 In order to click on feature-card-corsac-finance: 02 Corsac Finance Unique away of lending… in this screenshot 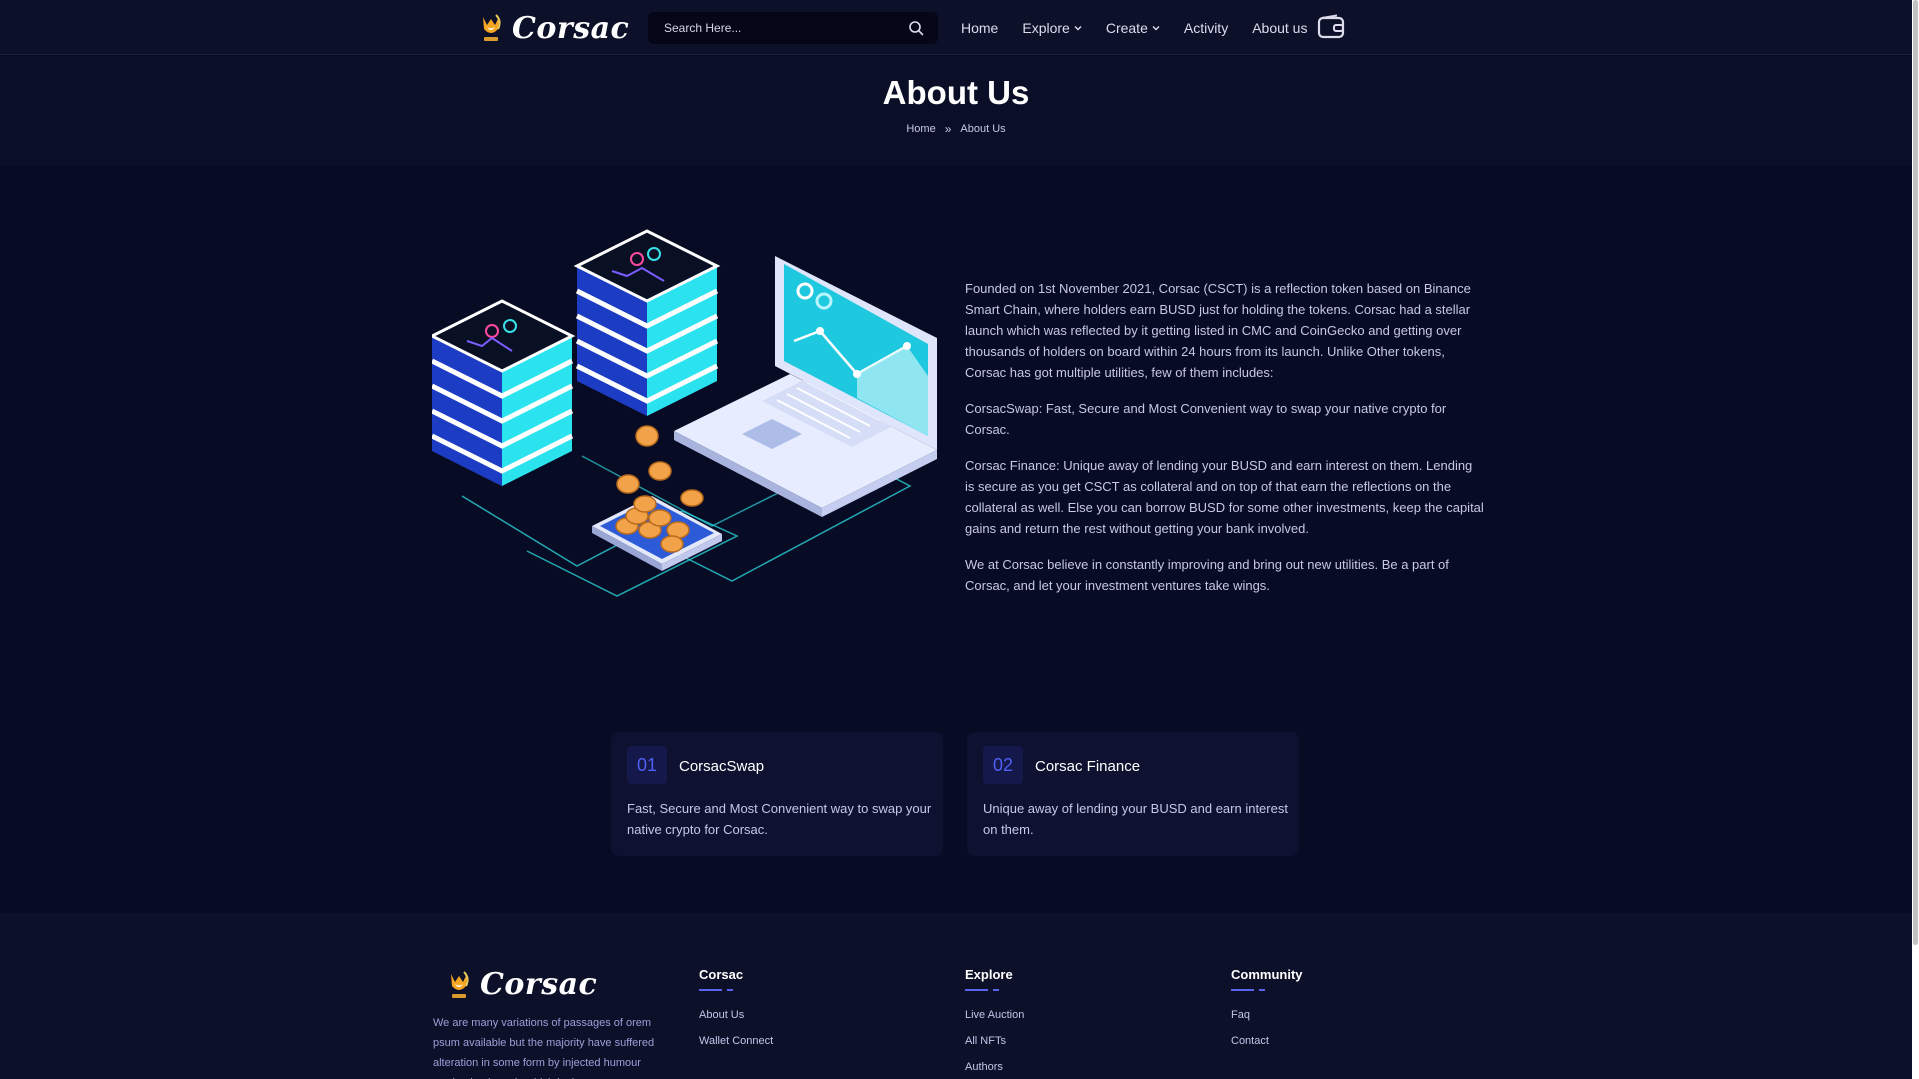, I will do `click(1133, 794)`.